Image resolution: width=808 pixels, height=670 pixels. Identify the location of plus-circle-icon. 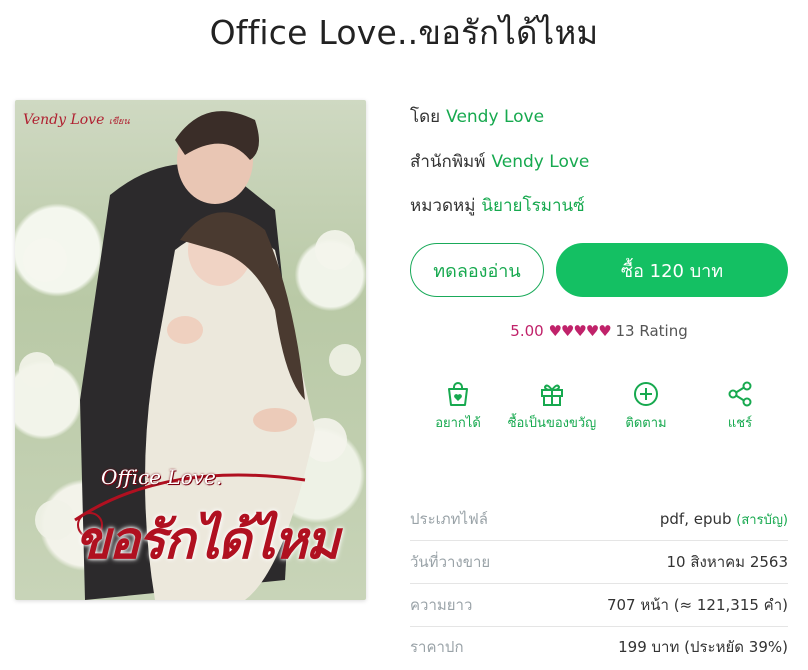
(646, 394).